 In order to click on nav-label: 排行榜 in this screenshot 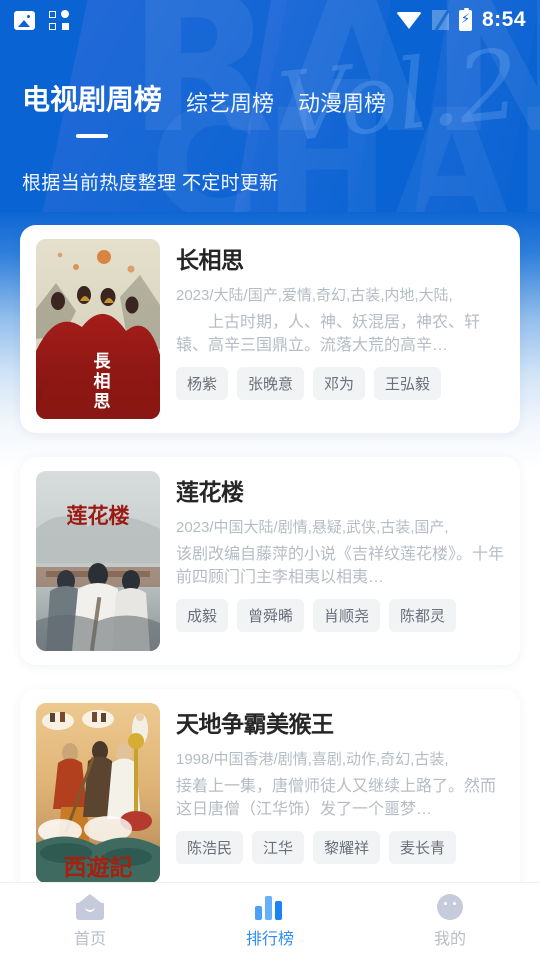, I will do `click(269, 939)`.